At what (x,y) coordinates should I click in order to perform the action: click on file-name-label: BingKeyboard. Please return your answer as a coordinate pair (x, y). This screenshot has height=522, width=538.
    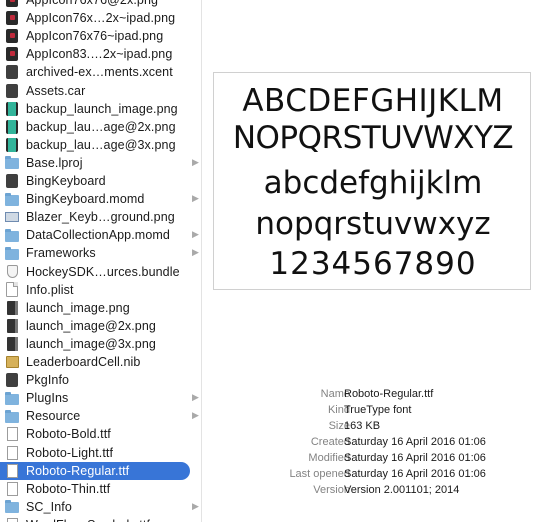
    Looking at the image, I should click on (66, 181).